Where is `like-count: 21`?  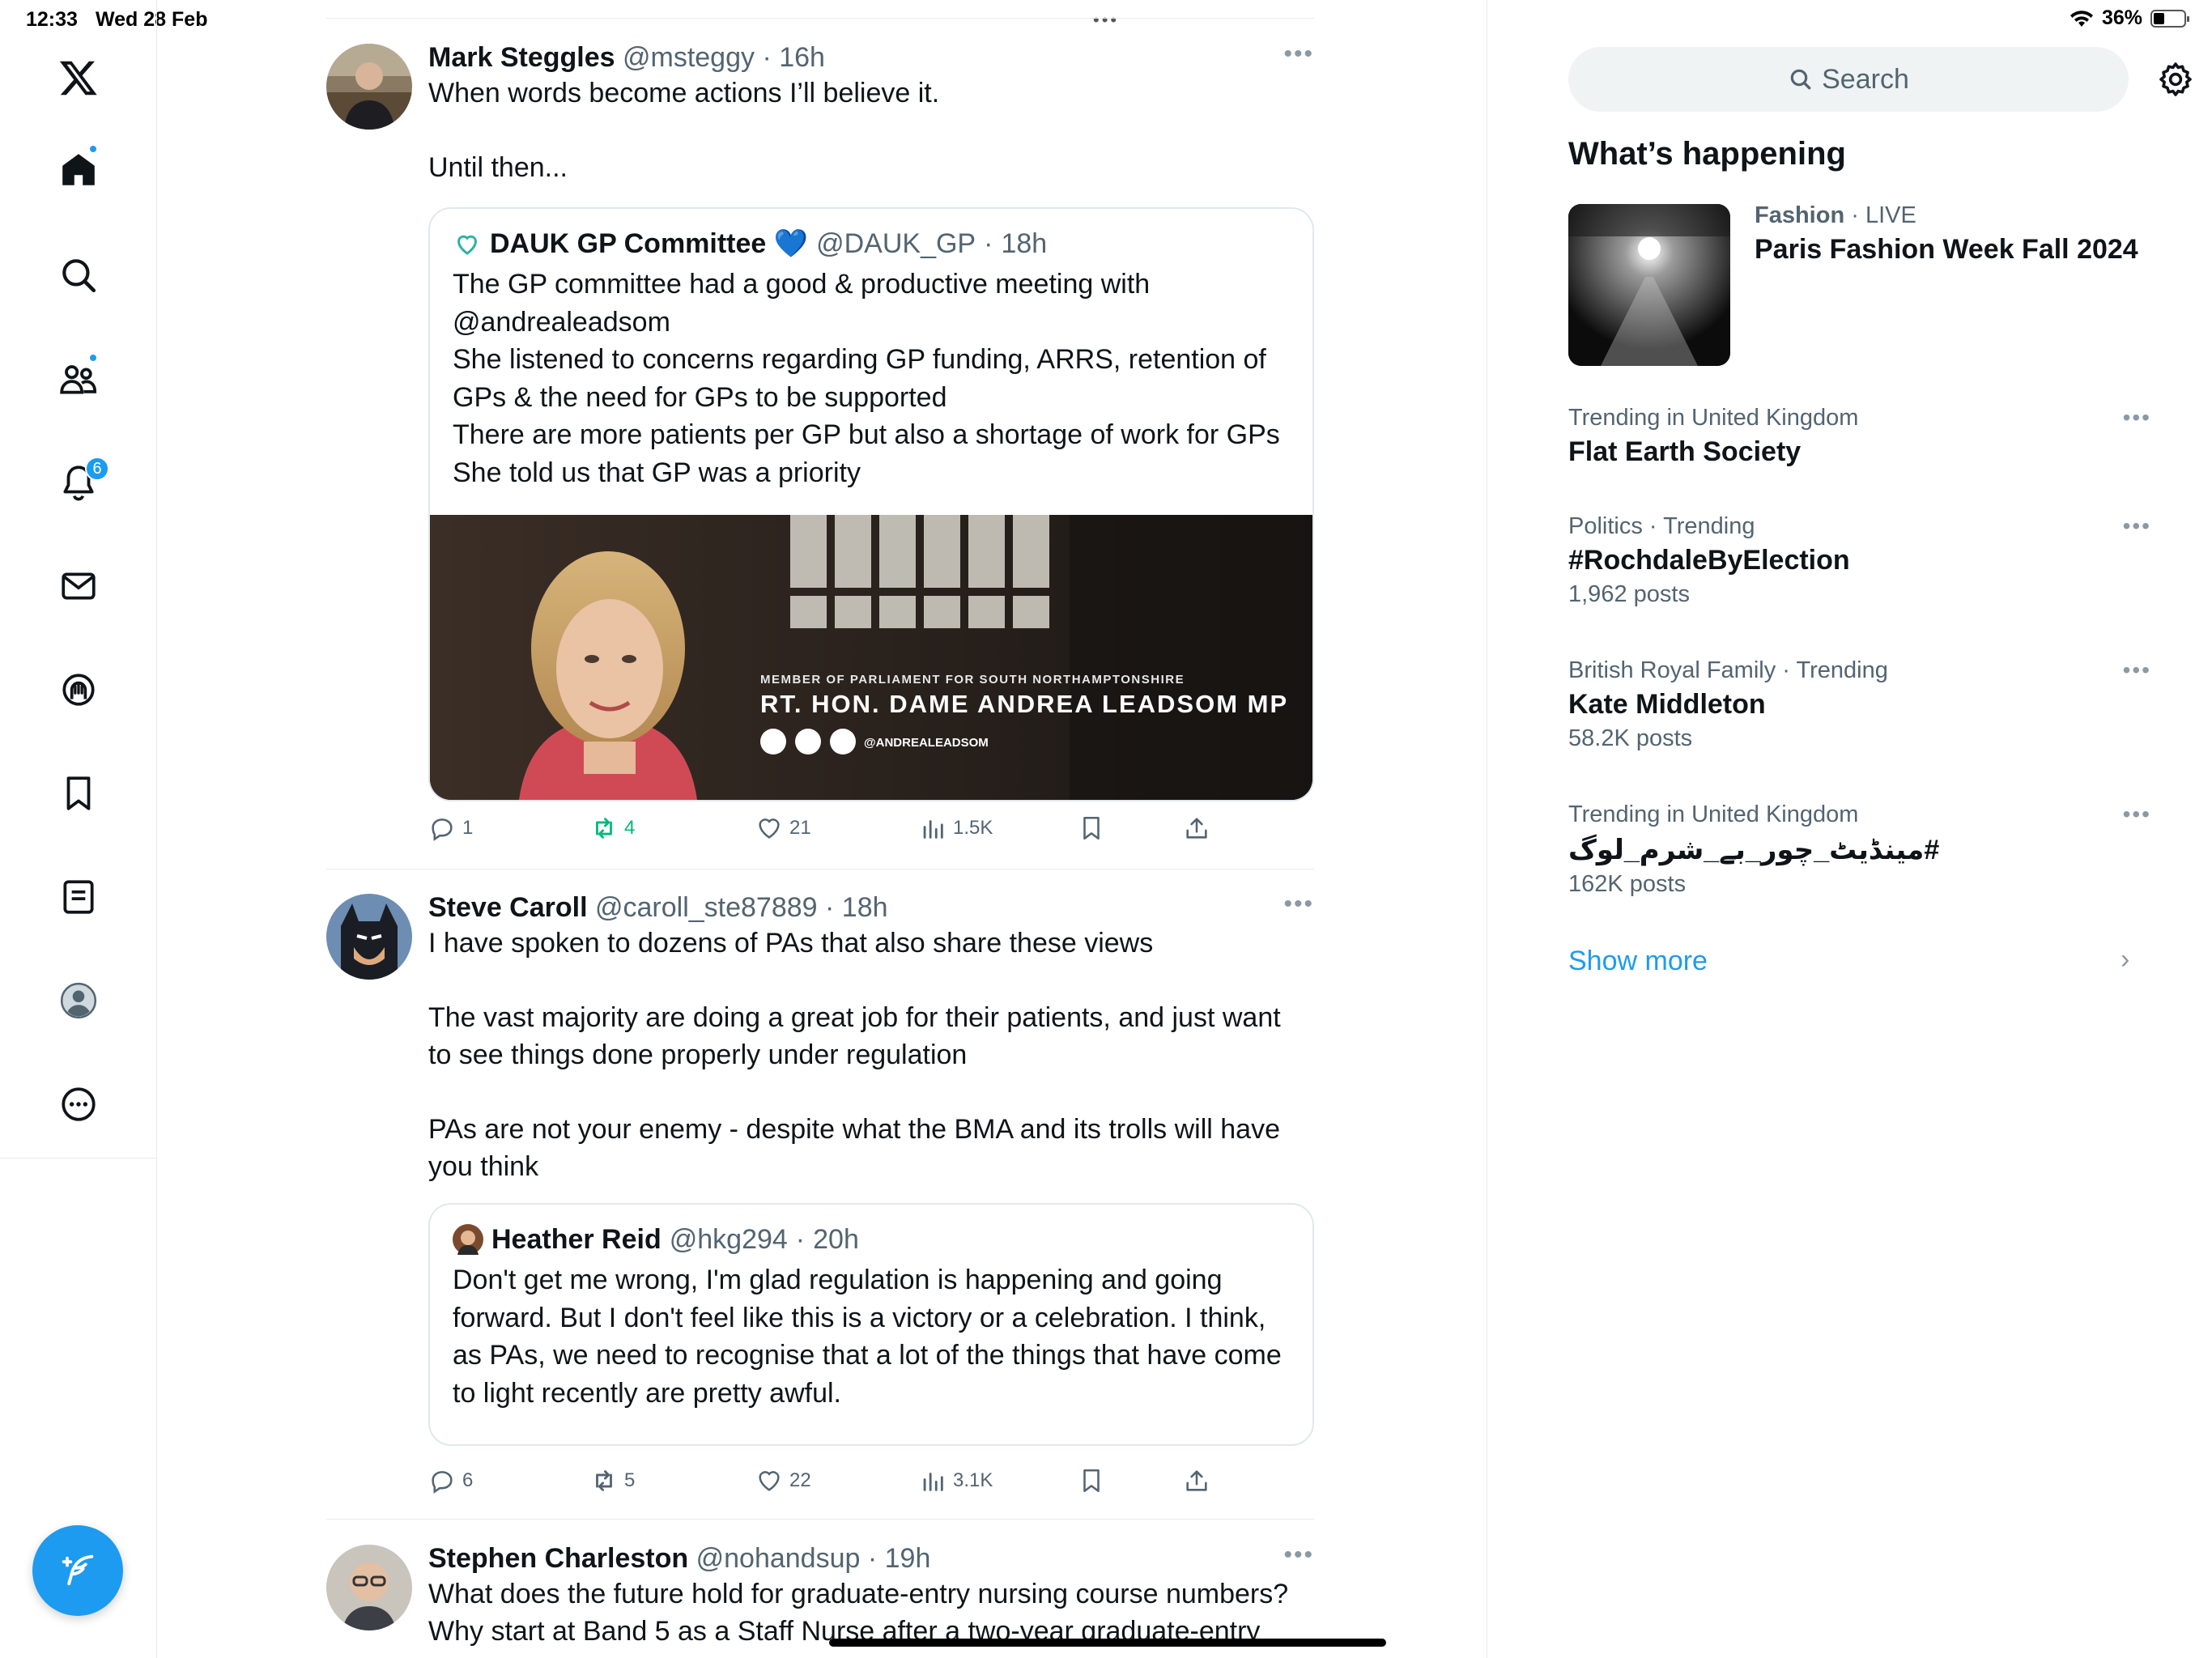
like-count: 21 is located at coordinates (800, 828).